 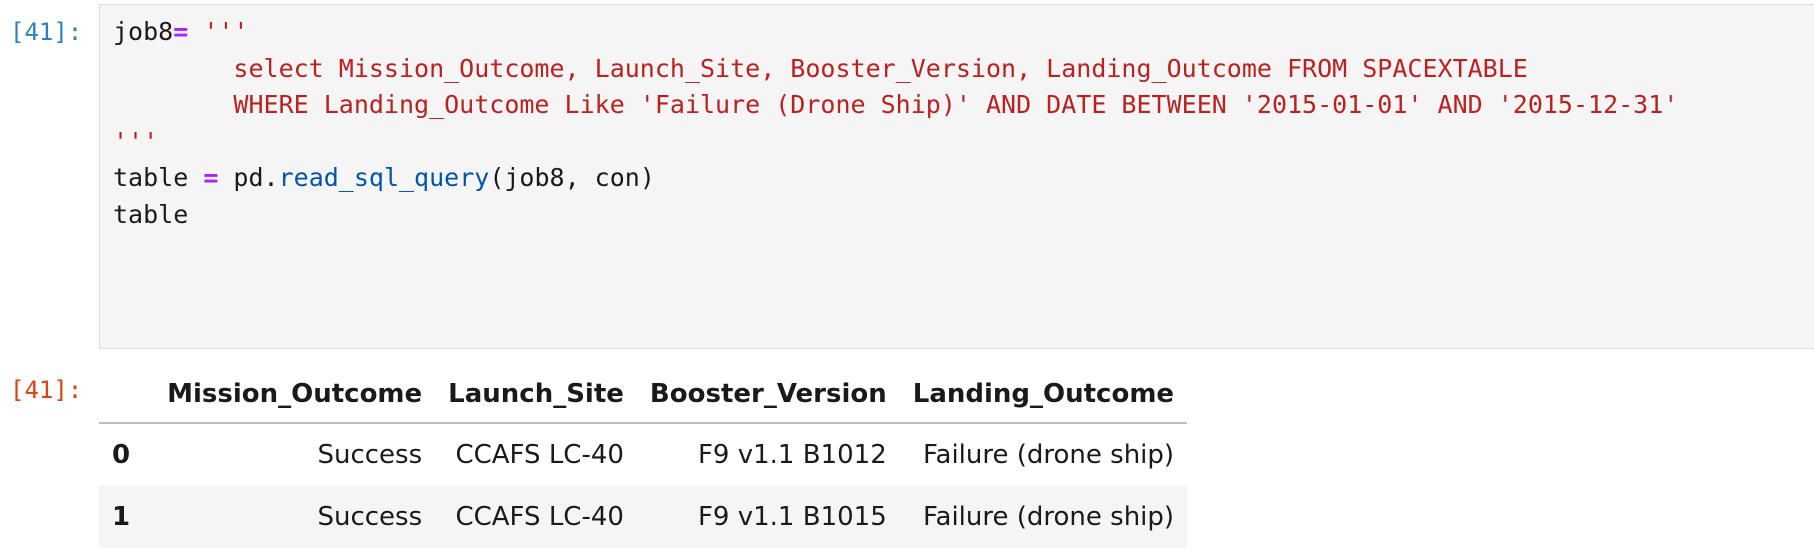 What do you see at coordinates (295, 395) in the screenshot?
I see `column-header: Mission_Outcome` at bounding box center [295, 395].